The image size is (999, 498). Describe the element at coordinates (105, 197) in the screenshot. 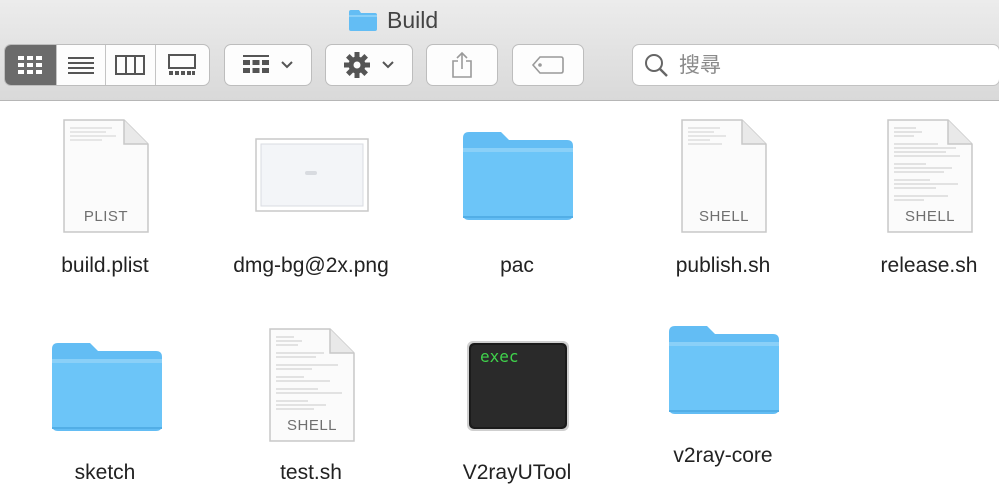

I see `file-item-build-plist: PLIST build.plist` at that location.